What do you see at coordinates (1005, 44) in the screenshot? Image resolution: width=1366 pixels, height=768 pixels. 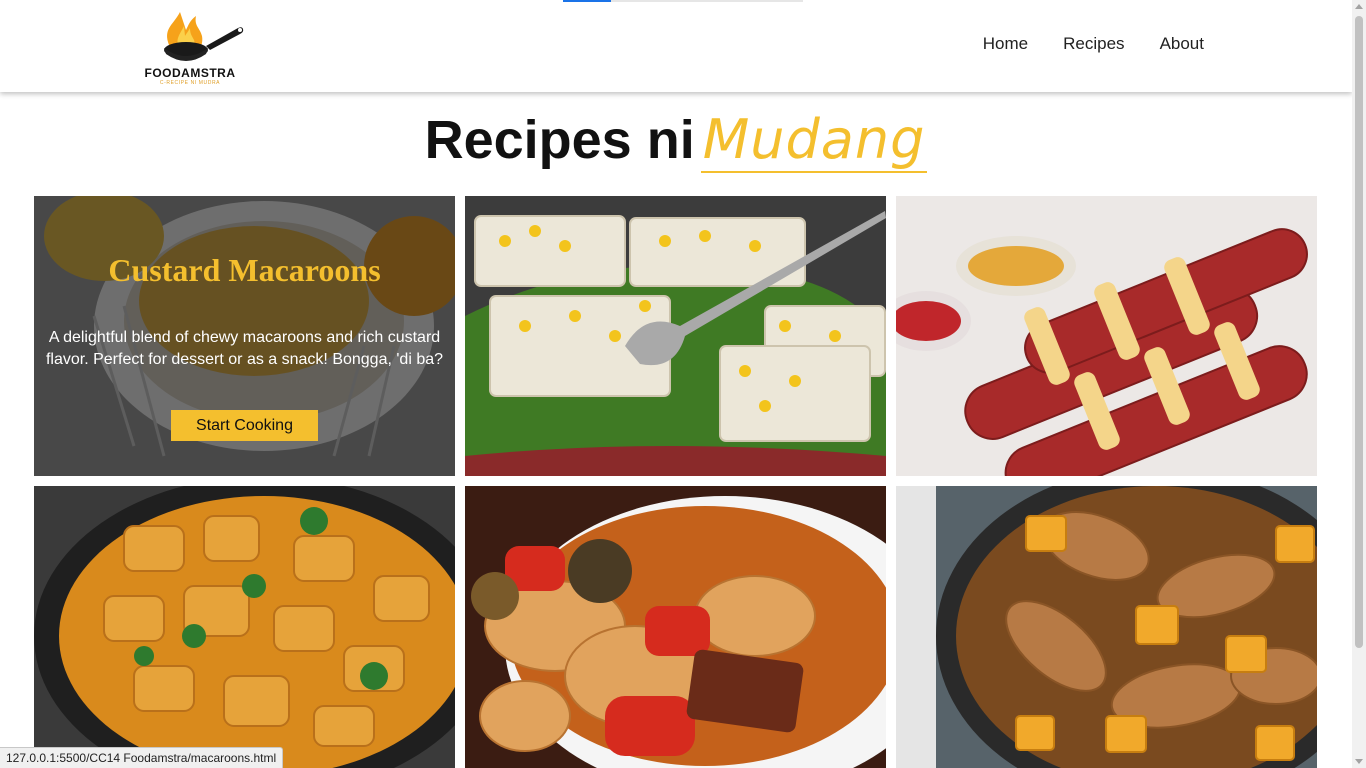 I see `nav-item-home: Home` at bounding box center [1005, 44].